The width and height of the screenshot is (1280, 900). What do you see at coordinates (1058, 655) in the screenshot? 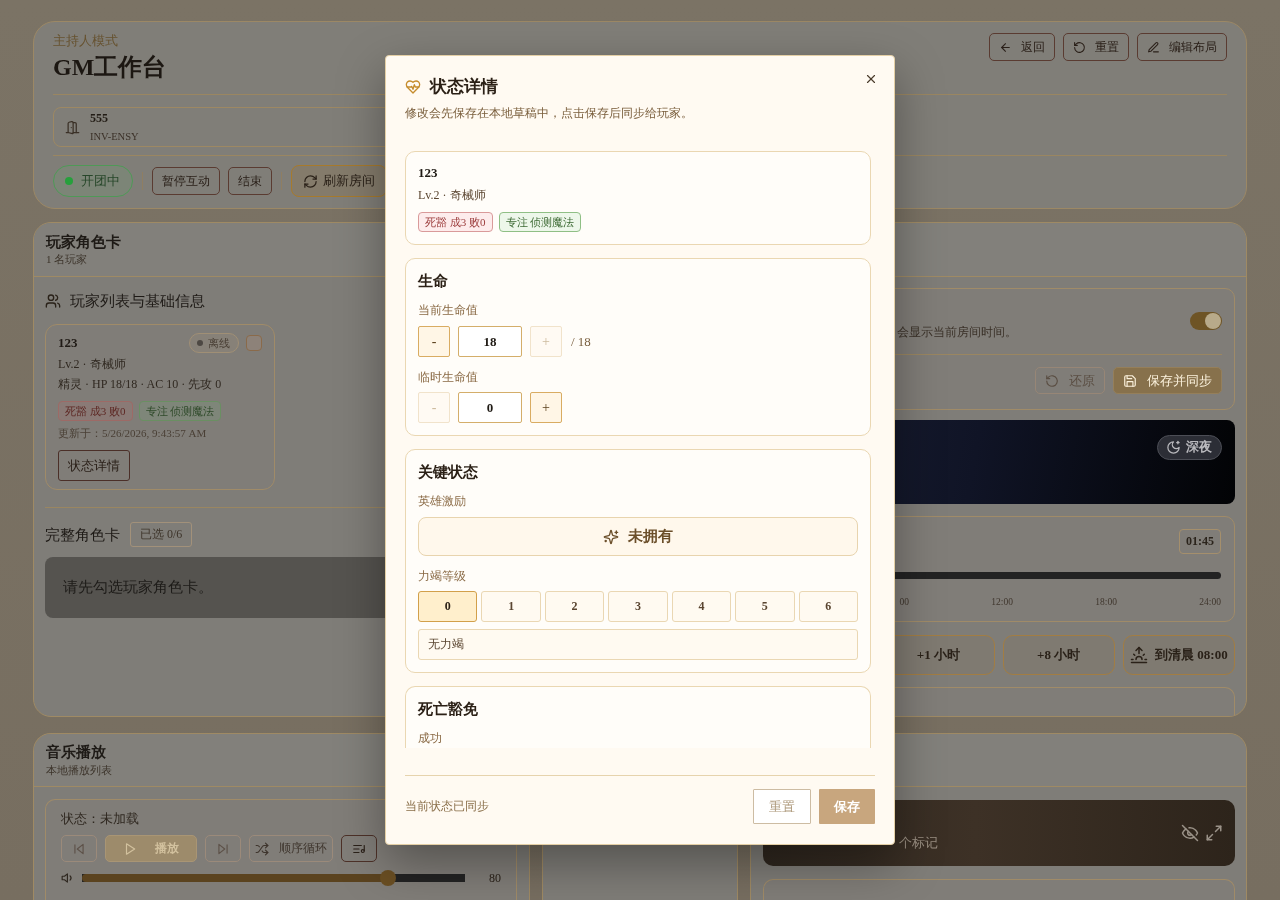
I see `time-jump-button: +8 小时` at bounding box center [1058, 655].